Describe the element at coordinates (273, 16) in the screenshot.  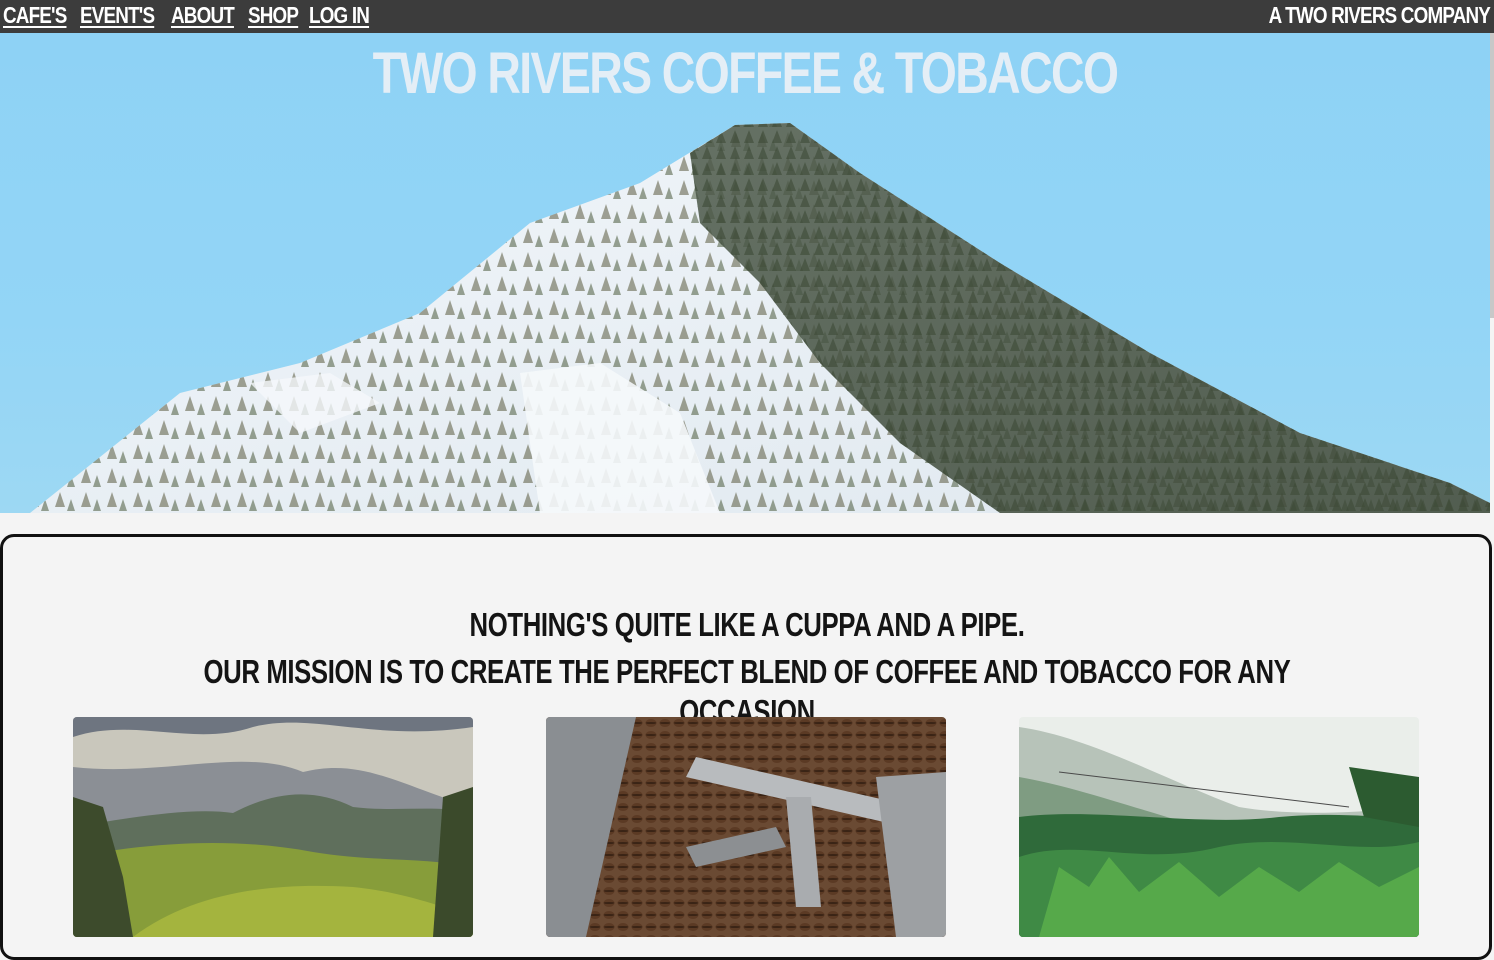
I see `nav-link-shop: SHOP` at that location.